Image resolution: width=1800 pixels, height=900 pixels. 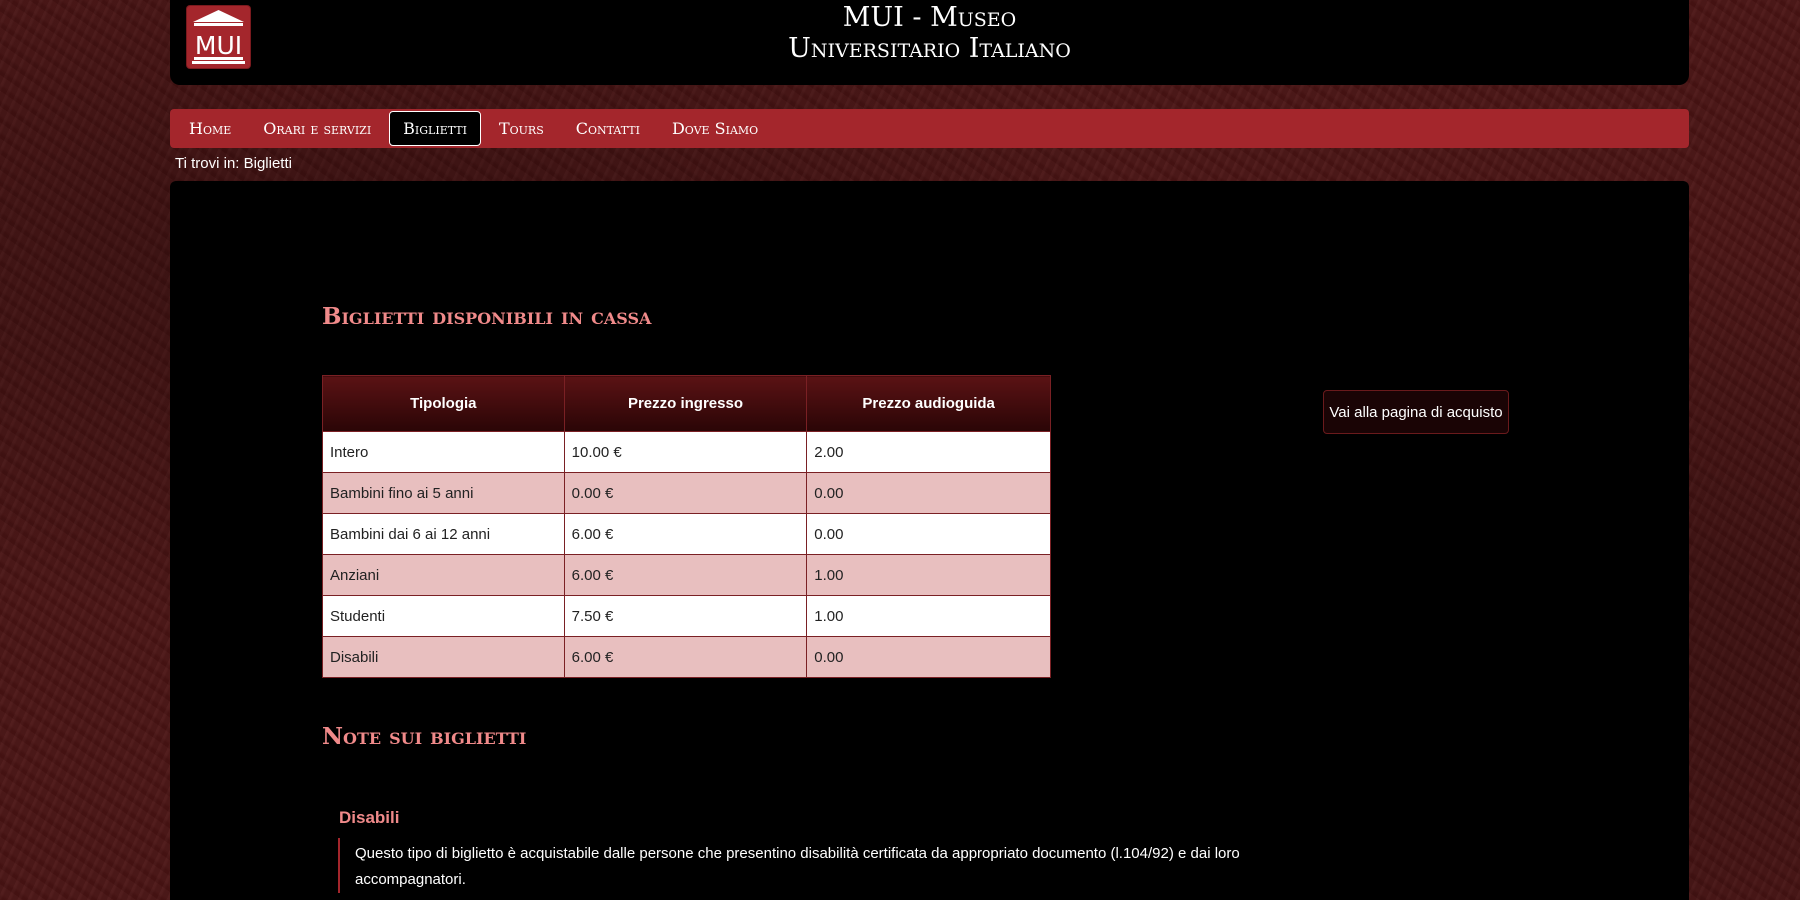 I want to click on site-title-line2: Universitario Italiano, so click(x=929, y=48).